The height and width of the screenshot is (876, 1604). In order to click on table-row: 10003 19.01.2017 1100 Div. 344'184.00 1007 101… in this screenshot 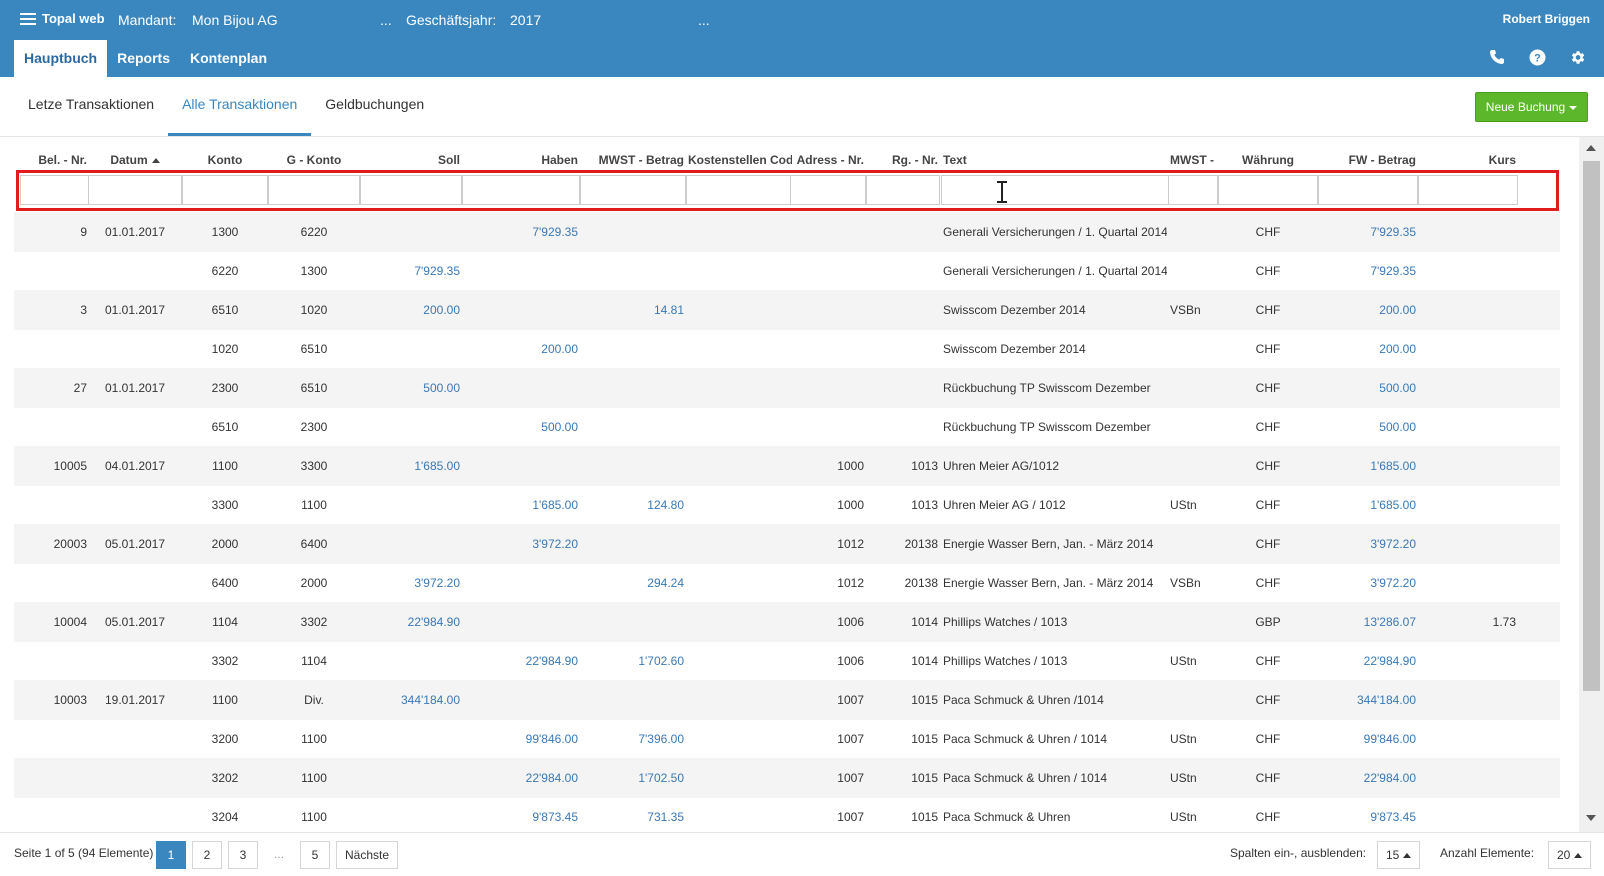, I will do `click(787, 700)`.